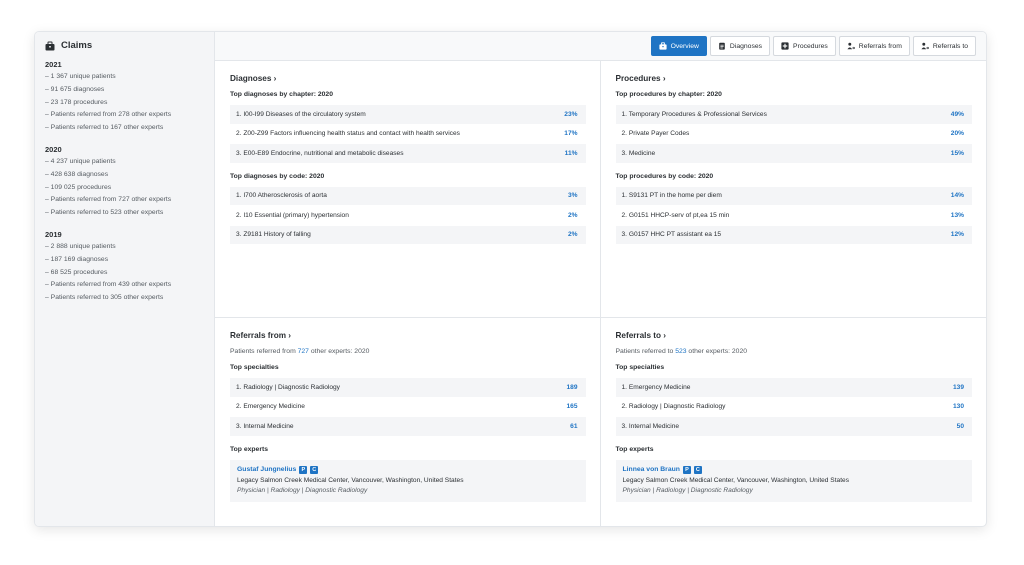  I want to click on expert-name-row: Gustaf Jungnelius P C, so click(408, 469).